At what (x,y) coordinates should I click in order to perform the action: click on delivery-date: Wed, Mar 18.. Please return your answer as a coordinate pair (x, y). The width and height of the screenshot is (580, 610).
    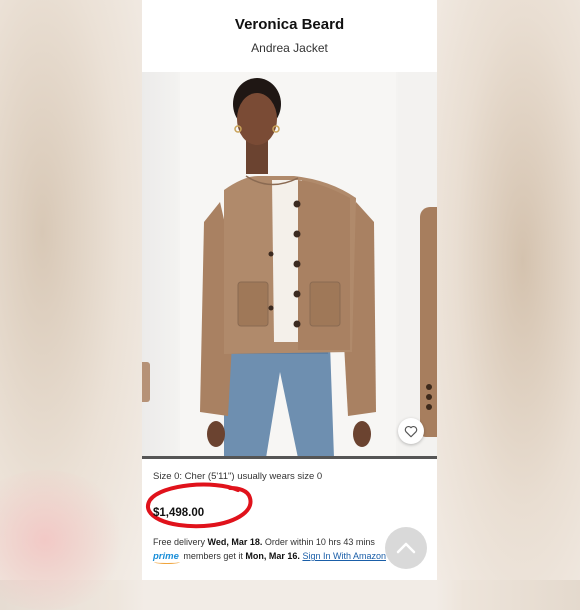
    Looking at the image, I should click on (235, 542).